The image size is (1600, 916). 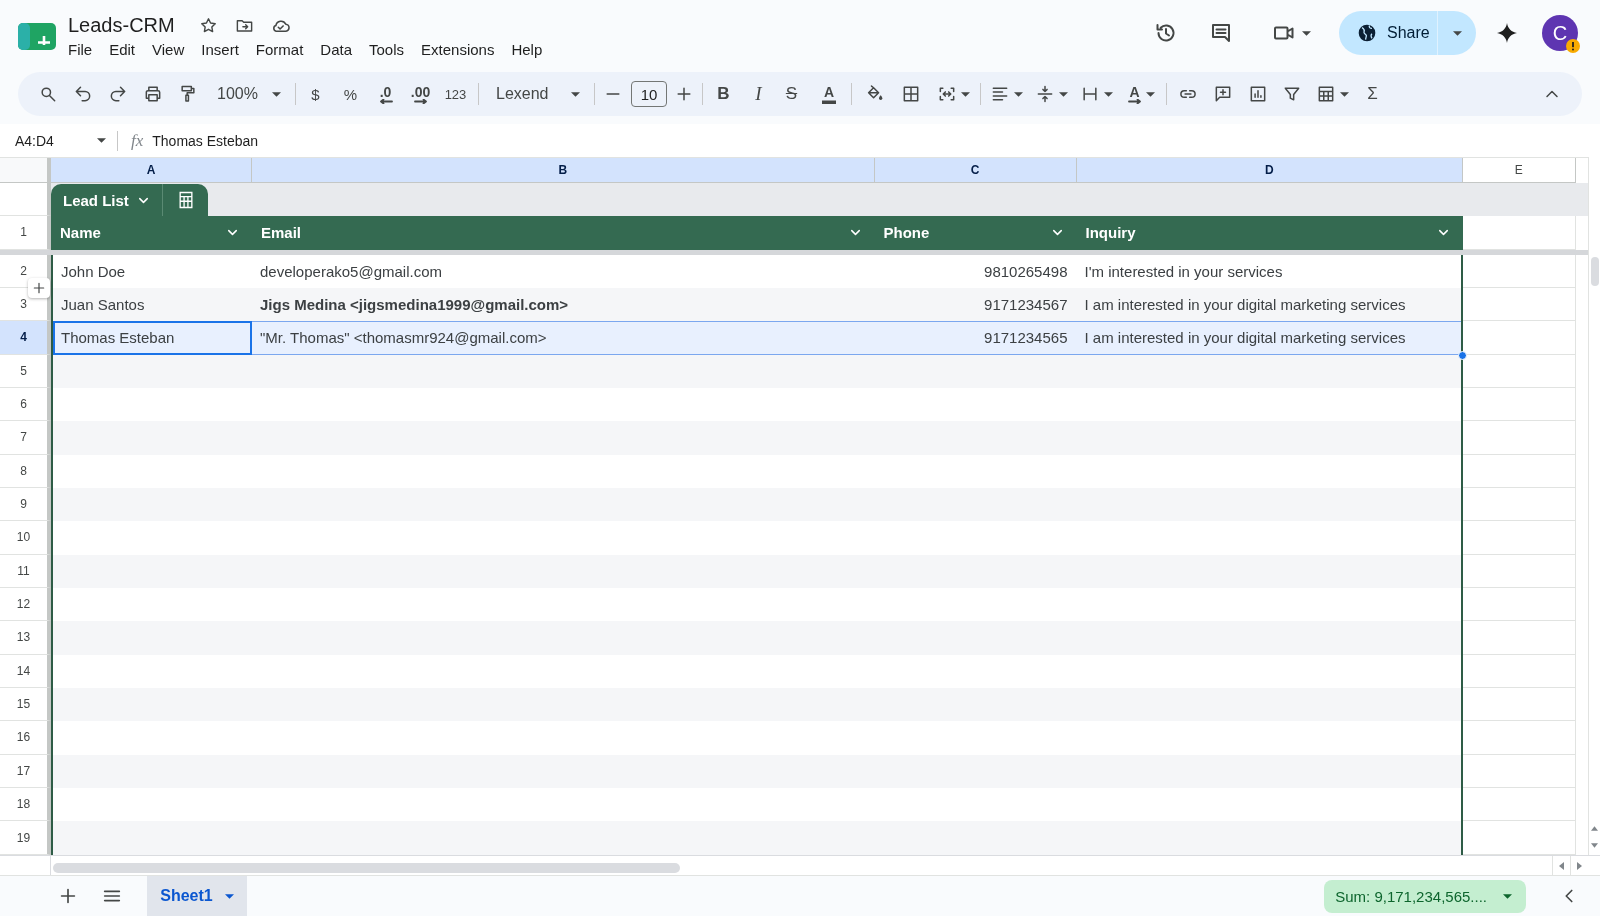 I want to click on text-rotation-button: A, so click(x=1141, y=94).